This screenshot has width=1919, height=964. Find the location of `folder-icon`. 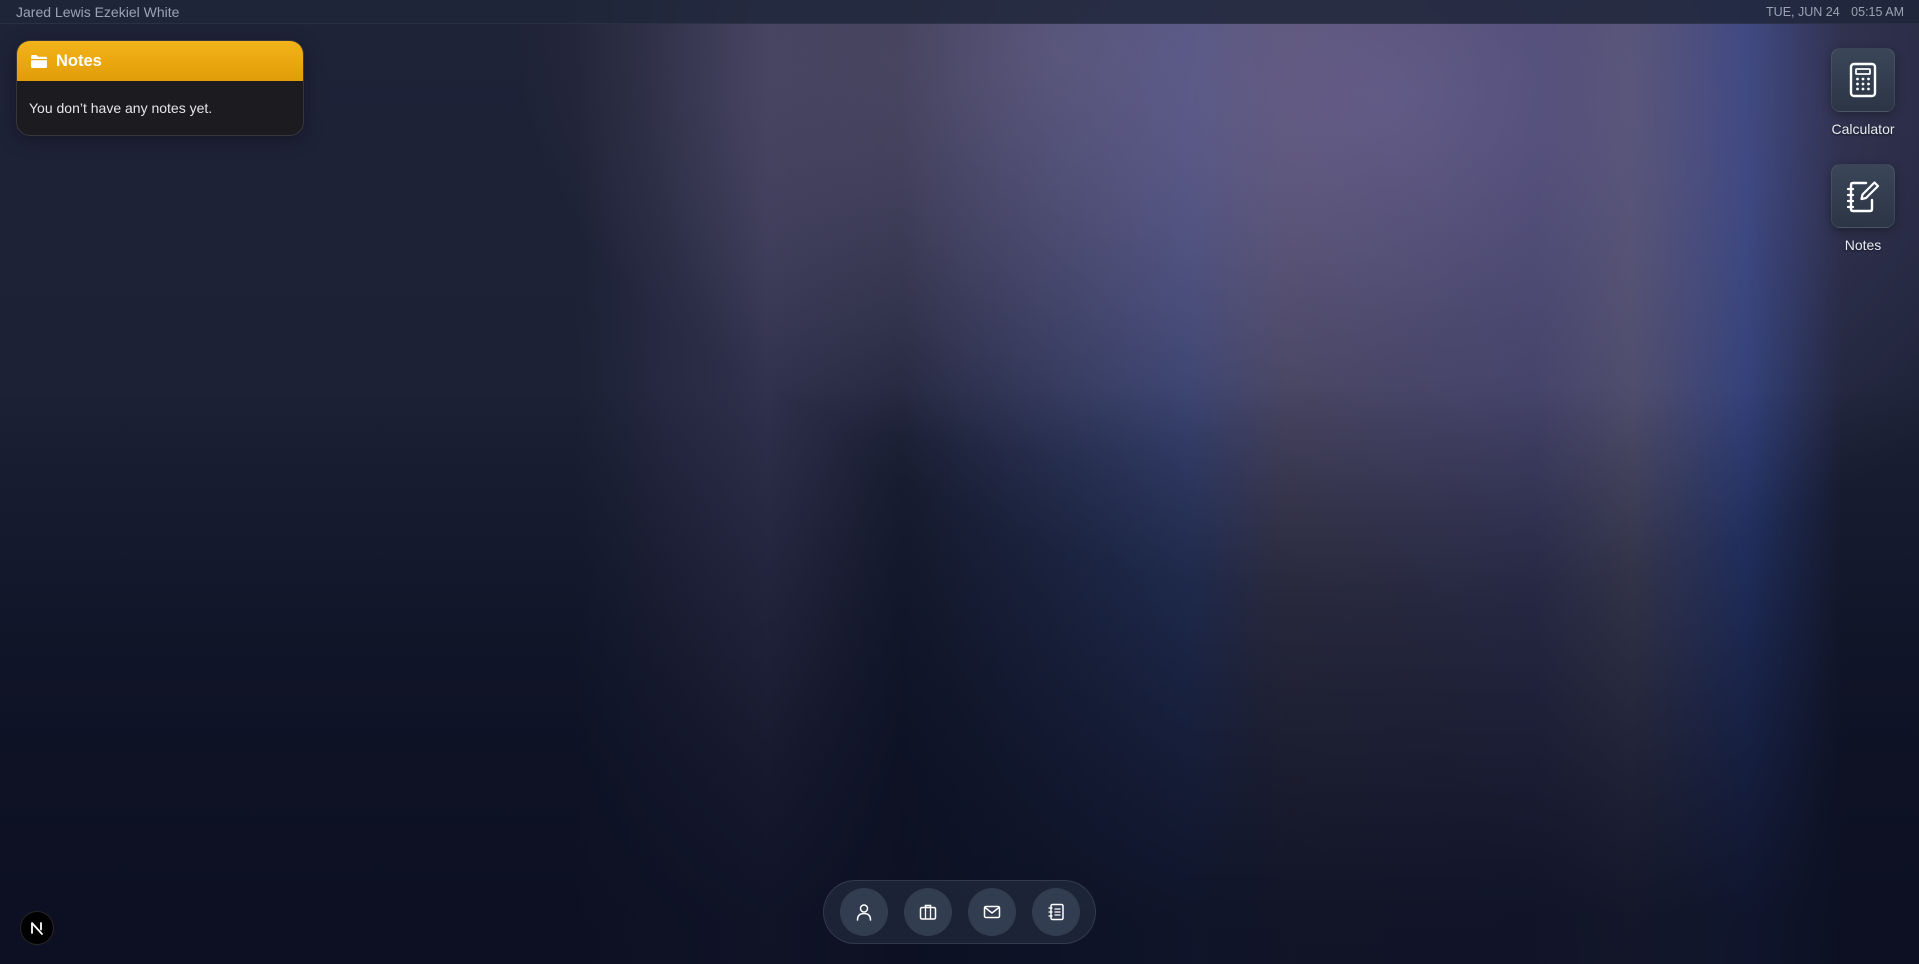

folder-icon is located at coordinates (39, 61).